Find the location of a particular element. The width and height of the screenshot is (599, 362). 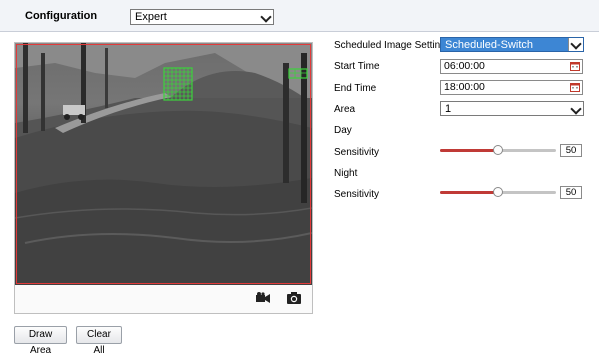

config-toolbar: Configuration Expert is located at coordinates (299, 16).